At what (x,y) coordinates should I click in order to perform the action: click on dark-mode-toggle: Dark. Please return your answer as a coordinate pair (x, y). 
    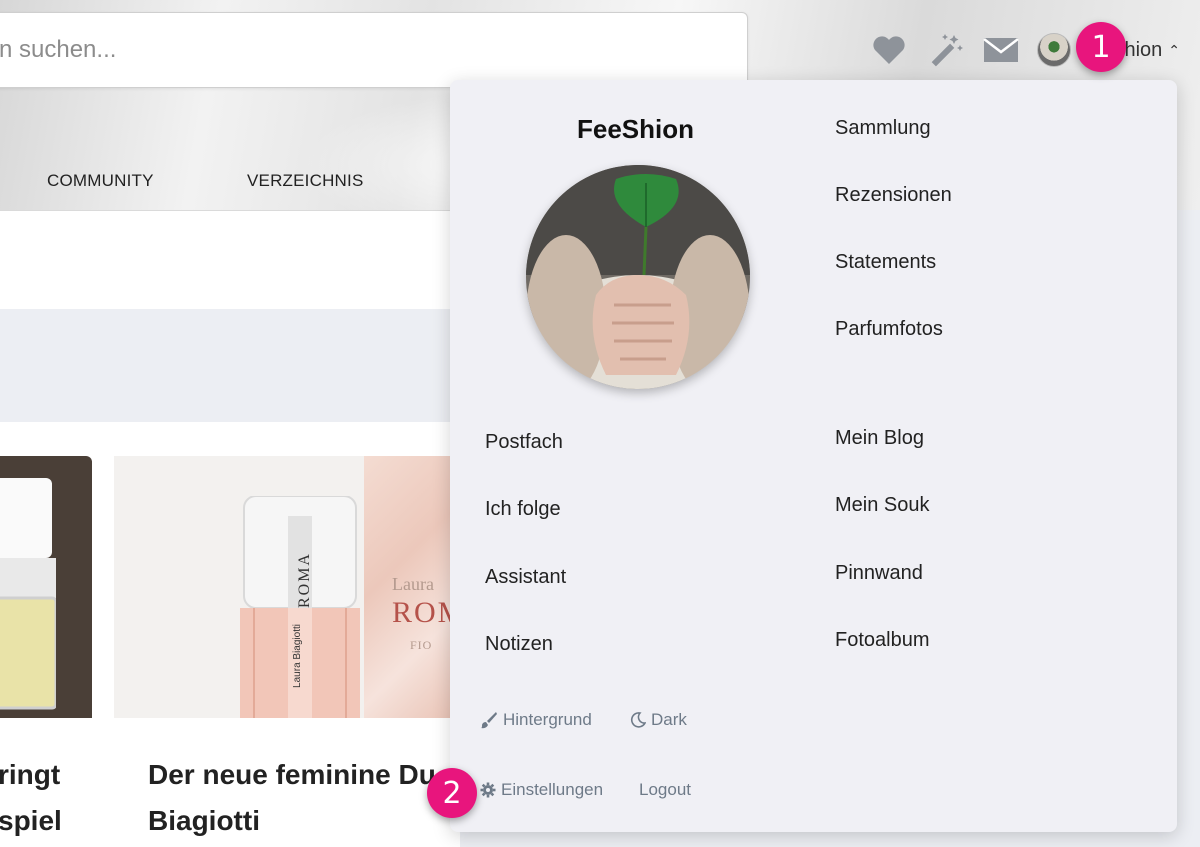
    Looking at the image, I should click on (658, 720).